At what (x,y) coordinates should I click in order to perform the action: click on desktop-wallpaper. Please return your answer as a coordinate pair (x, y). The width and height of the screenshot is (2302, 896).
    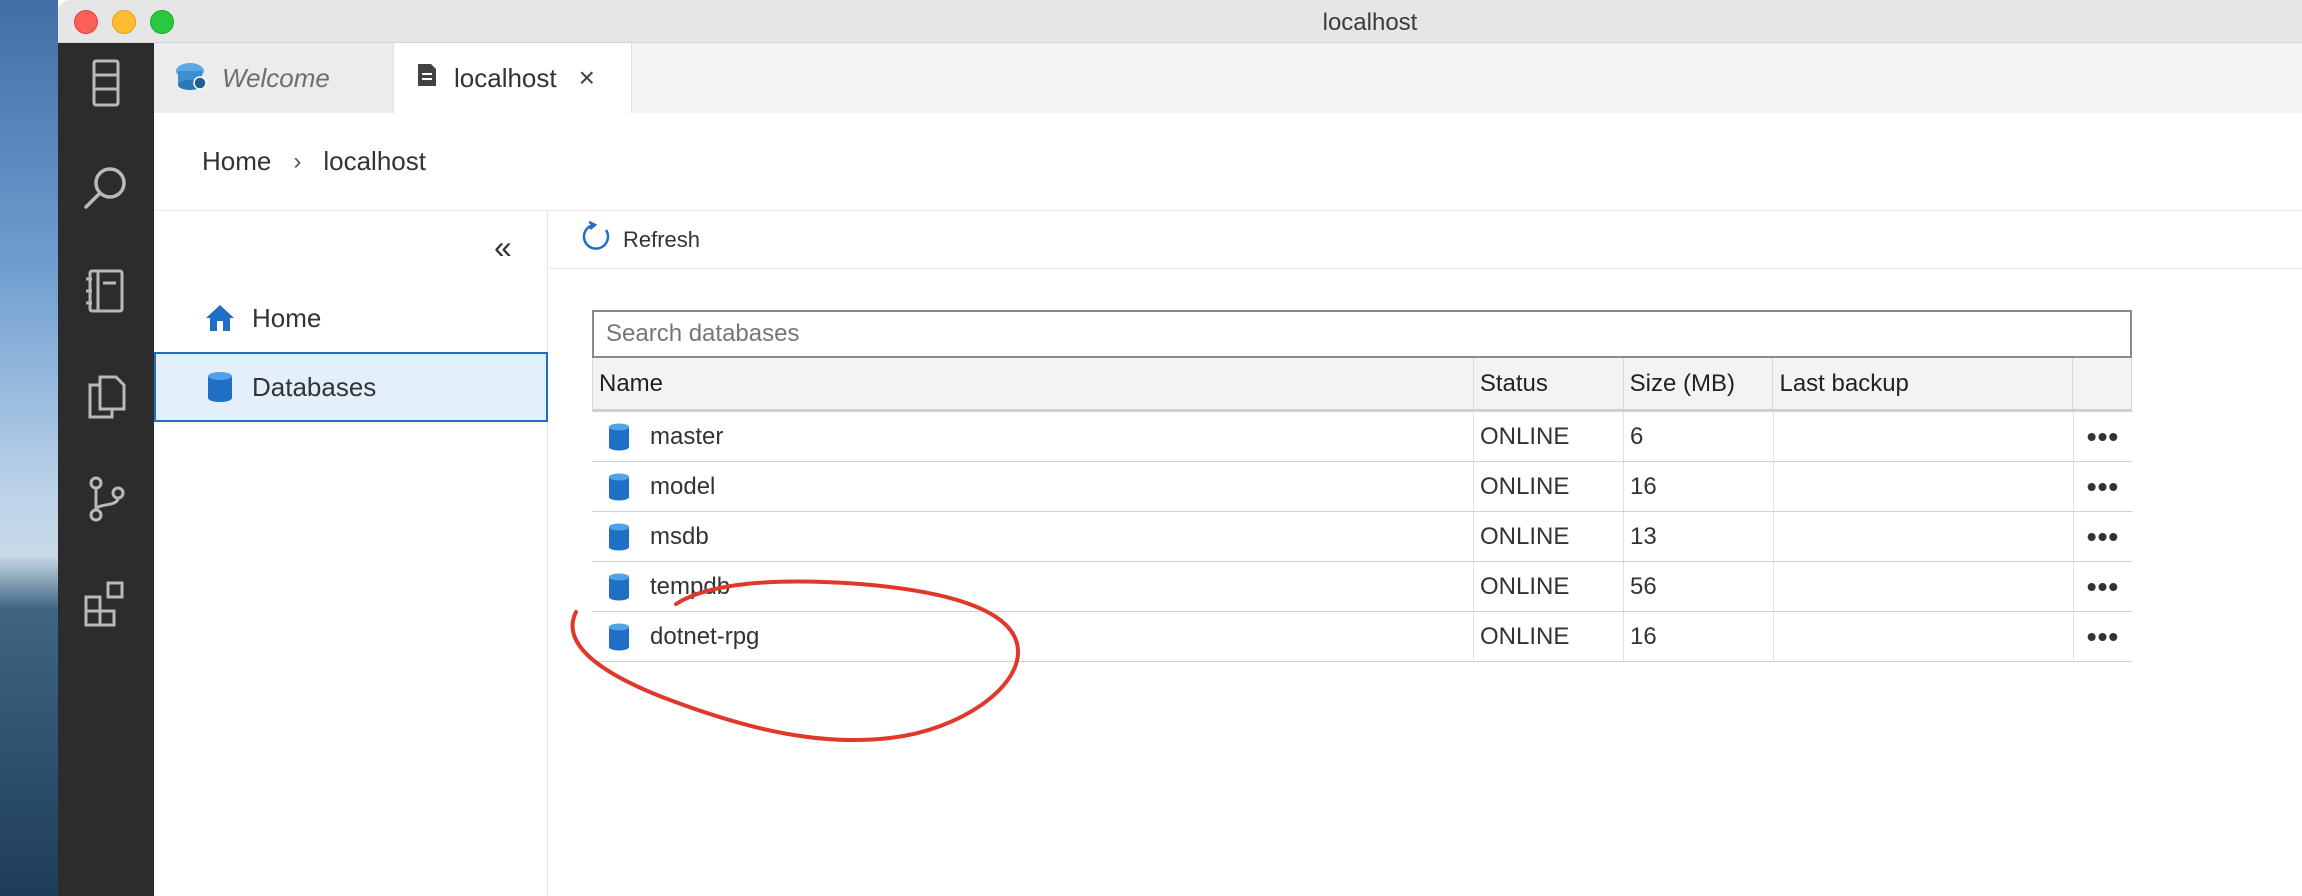
    Looking at the image, I should click on (29, 448).